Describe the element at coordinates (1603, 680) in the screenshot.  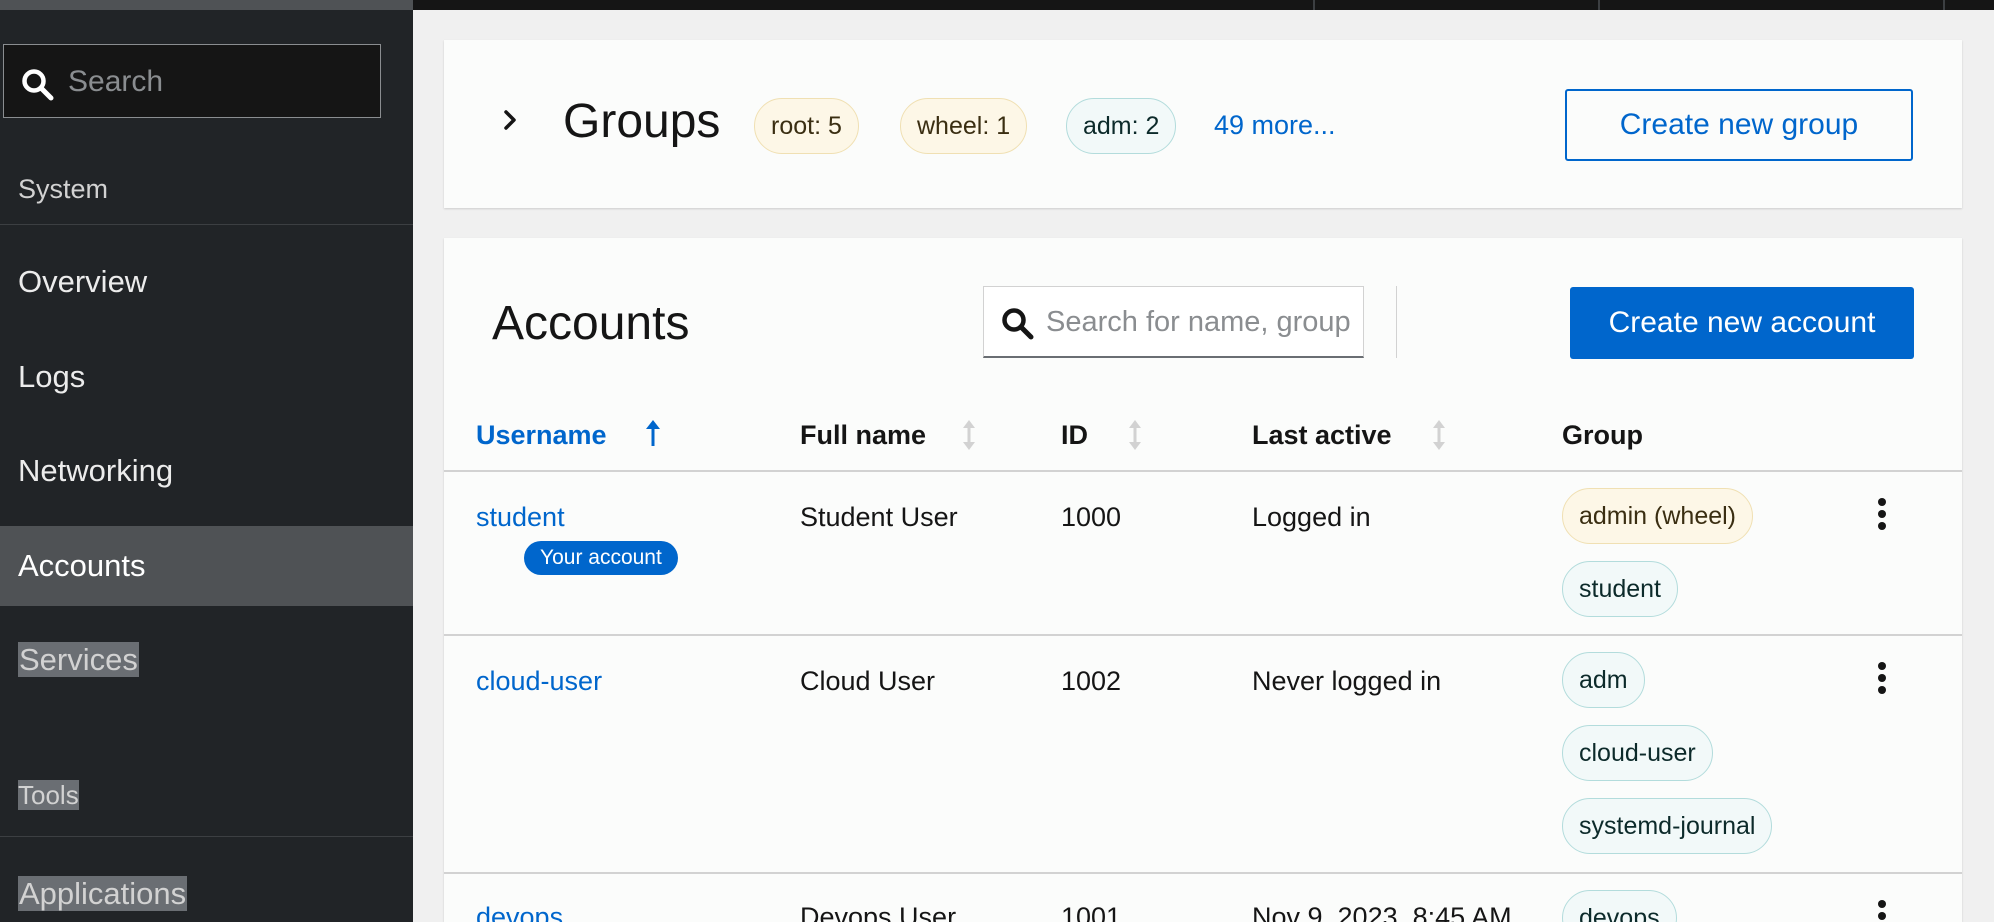
I see `group-chip: adm` at that location.